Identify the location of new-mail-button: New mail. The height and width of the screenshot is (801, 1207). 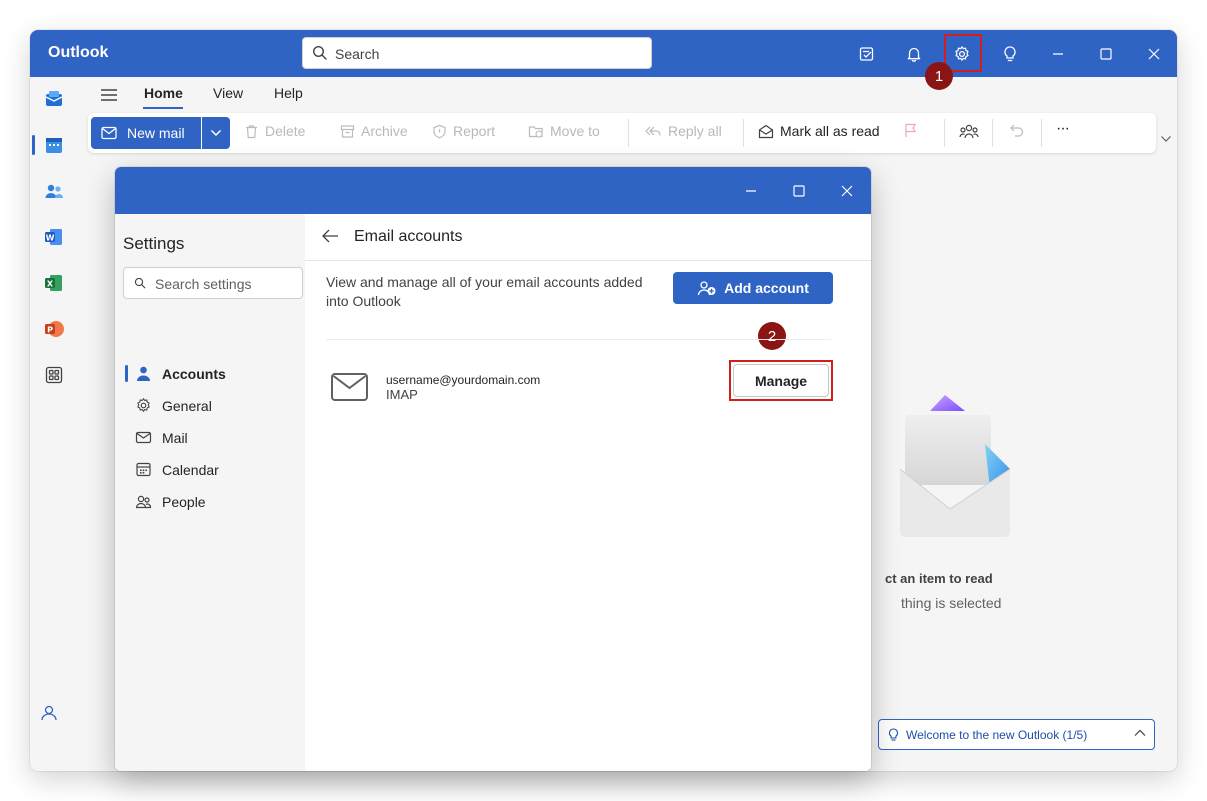
(146, 133).